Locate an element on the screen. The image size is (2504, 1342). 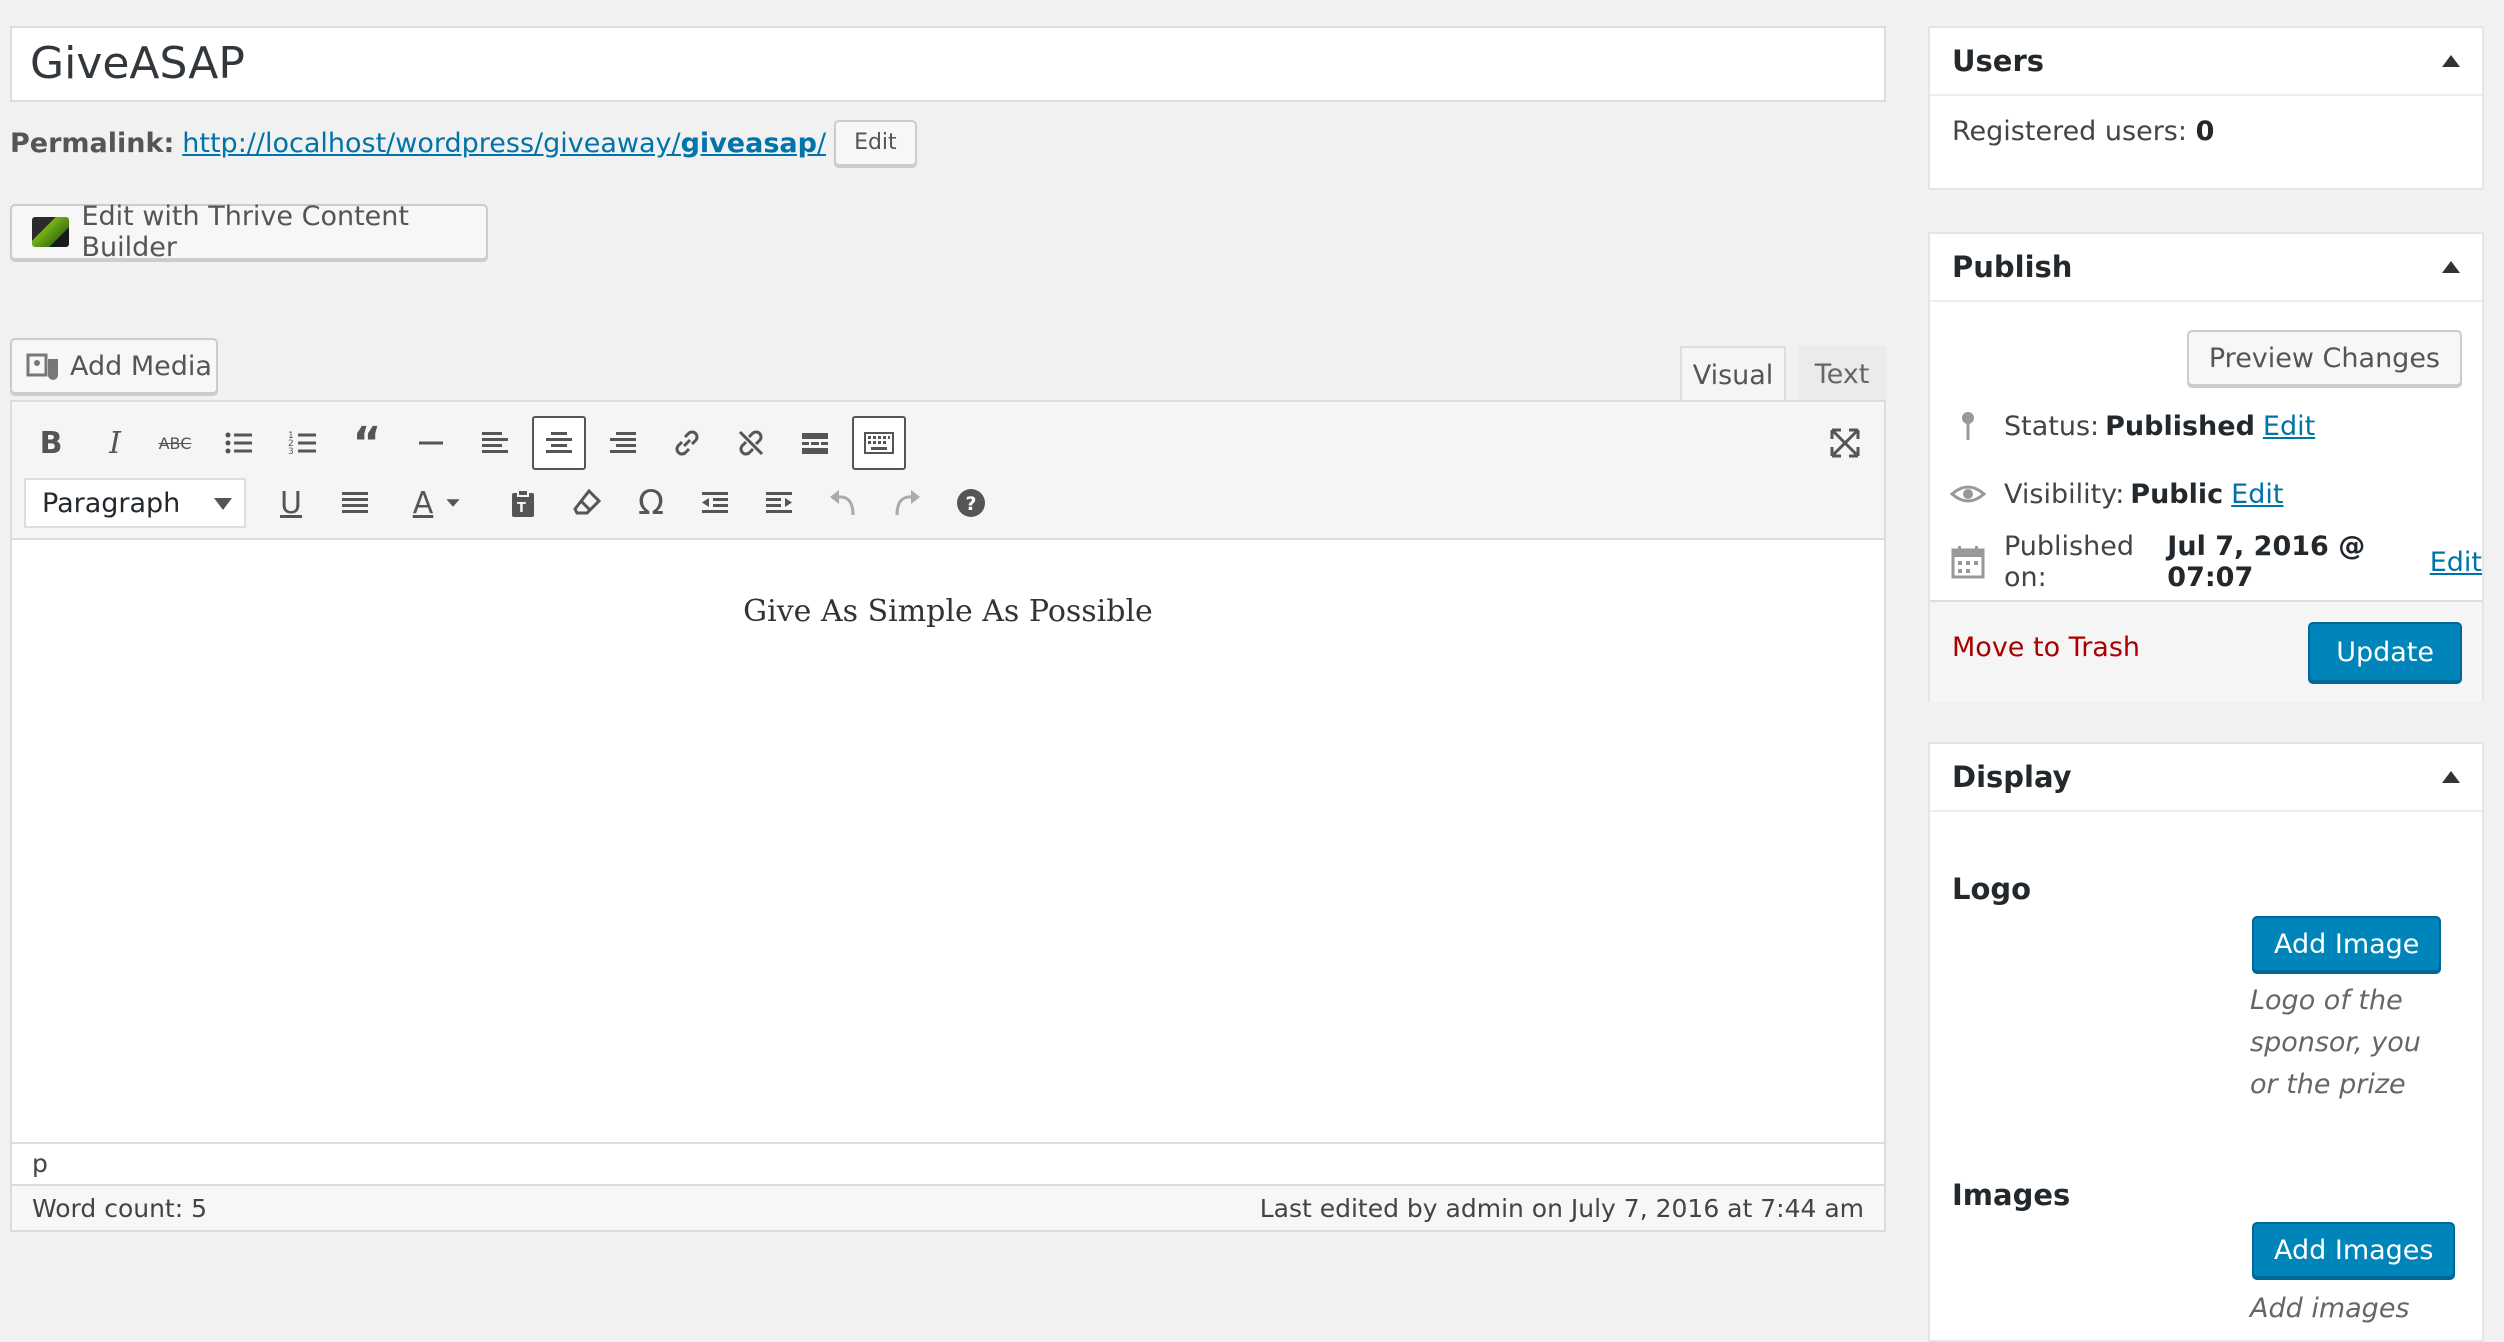
thrive-leaf-icon is located at coordinates (51, 232).